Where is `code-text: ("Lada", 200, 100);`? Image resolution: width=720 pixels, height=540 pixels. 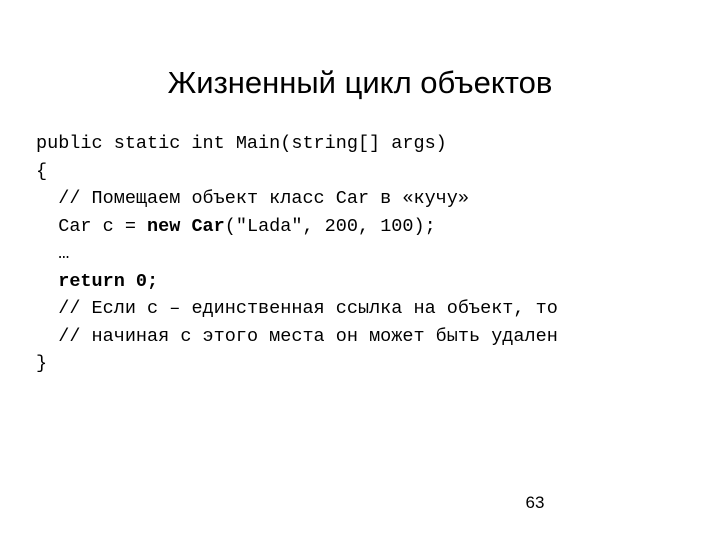 code-text: ("Lada", 200, 100); is located at coordinates (330, 226).